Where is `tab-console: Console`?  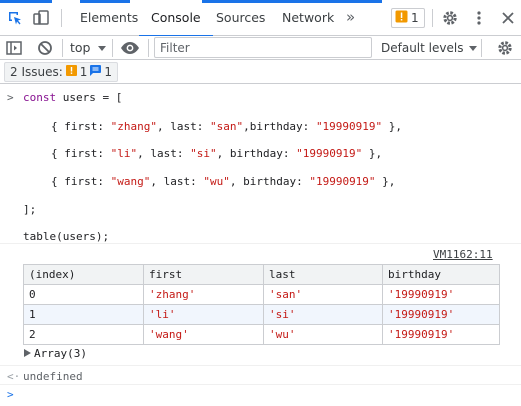
tab-console: Console is located at coordinates (176, 18).